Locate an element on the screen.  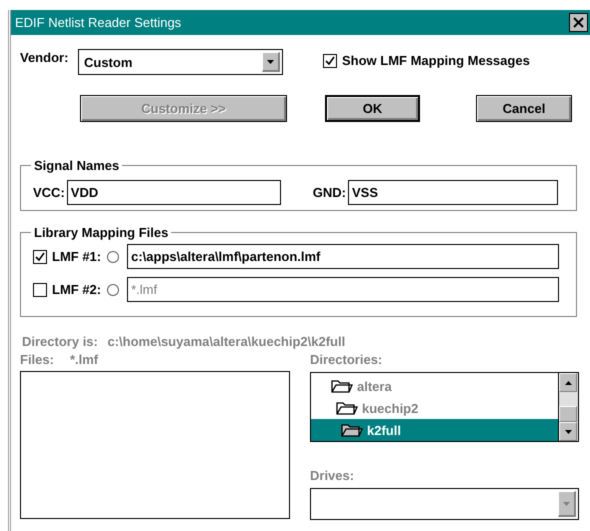
checkbox-label: Show LMF Mapping Messages is located at coordinates (436, 60).